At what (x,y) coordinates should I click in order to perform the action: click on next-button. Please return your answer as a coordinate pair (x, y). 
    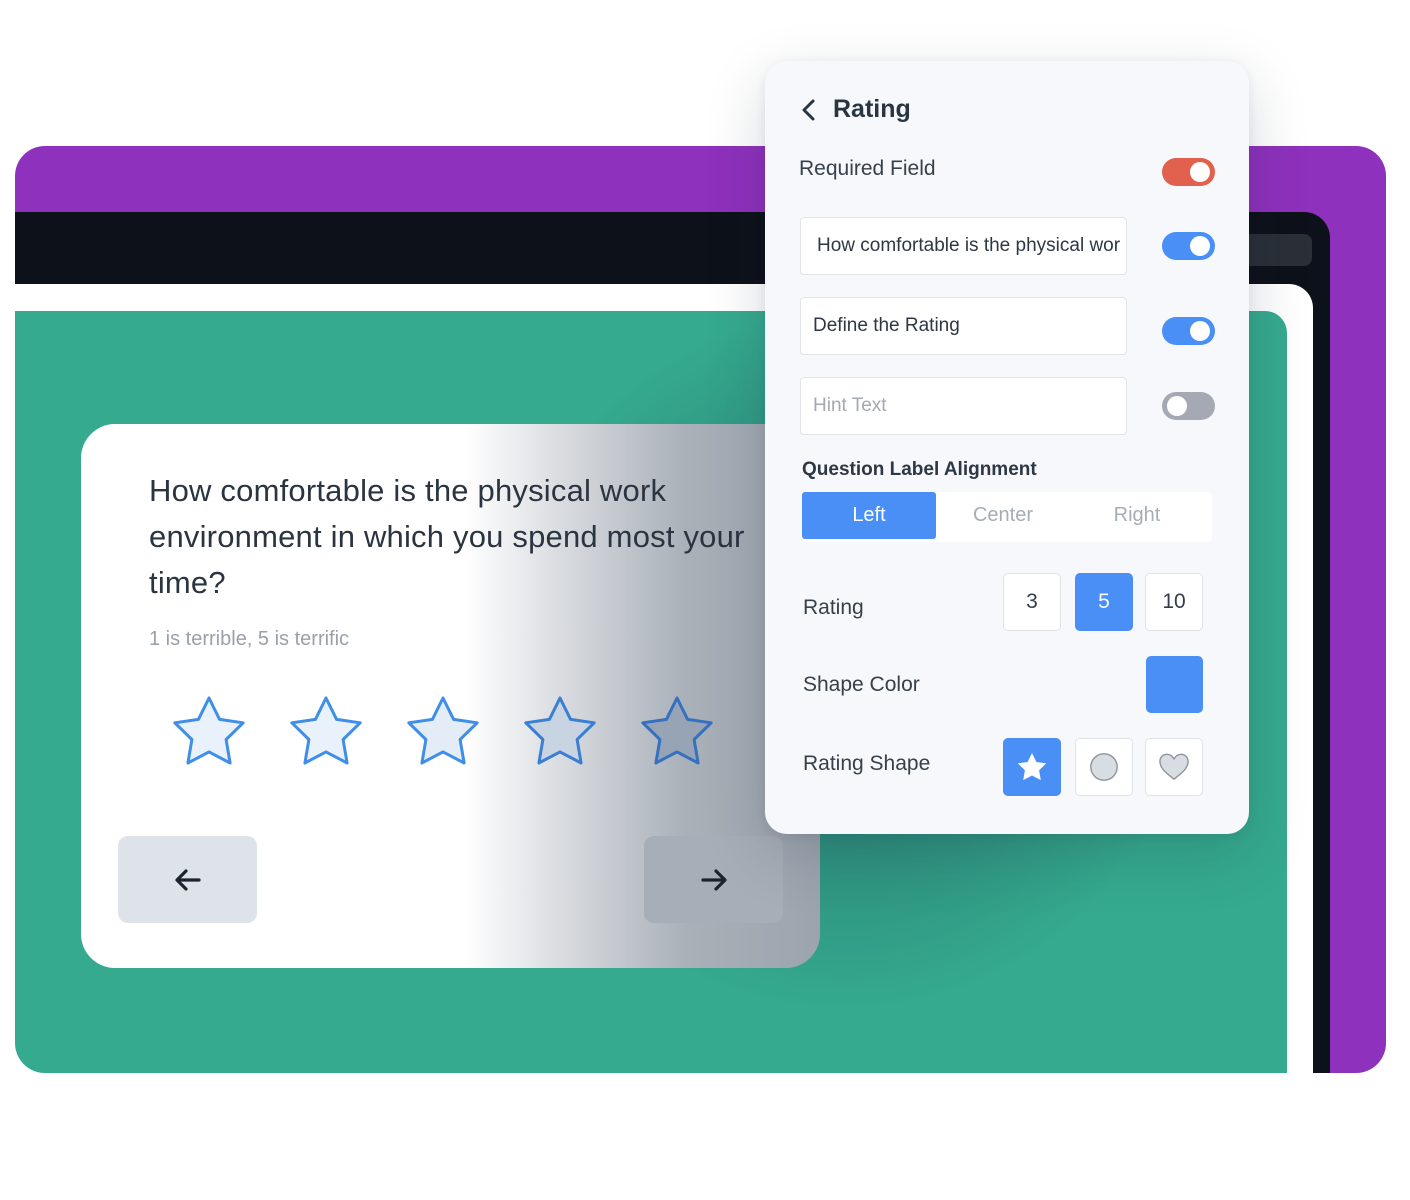
    Looking at the image, I should click on (713, 879).